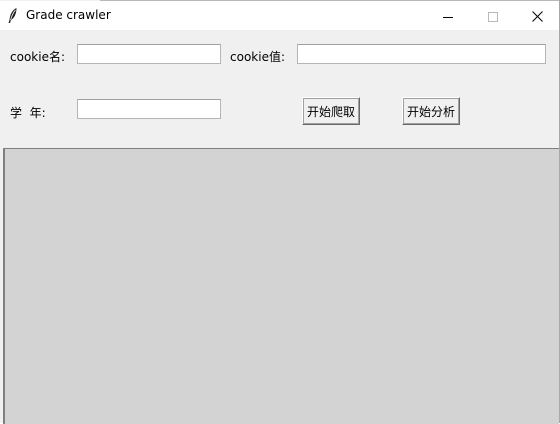 This screenshot has height=424, width=560. What do you see at coordinates (149, 109) in the screenshot?
I see `year-input` at bounding box center [149, 109].